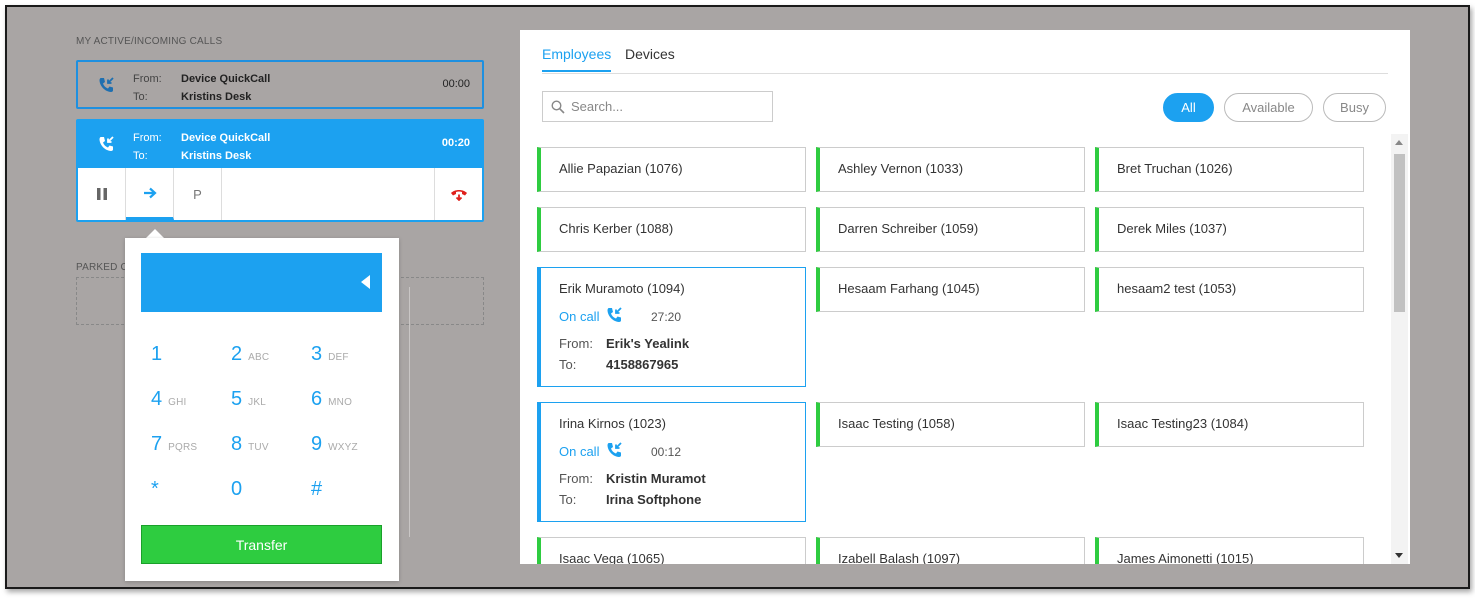 The height and width of the screenshot is (602, 1475). I want to click on dialpad-key: 8 TUV, so click(266, 448).